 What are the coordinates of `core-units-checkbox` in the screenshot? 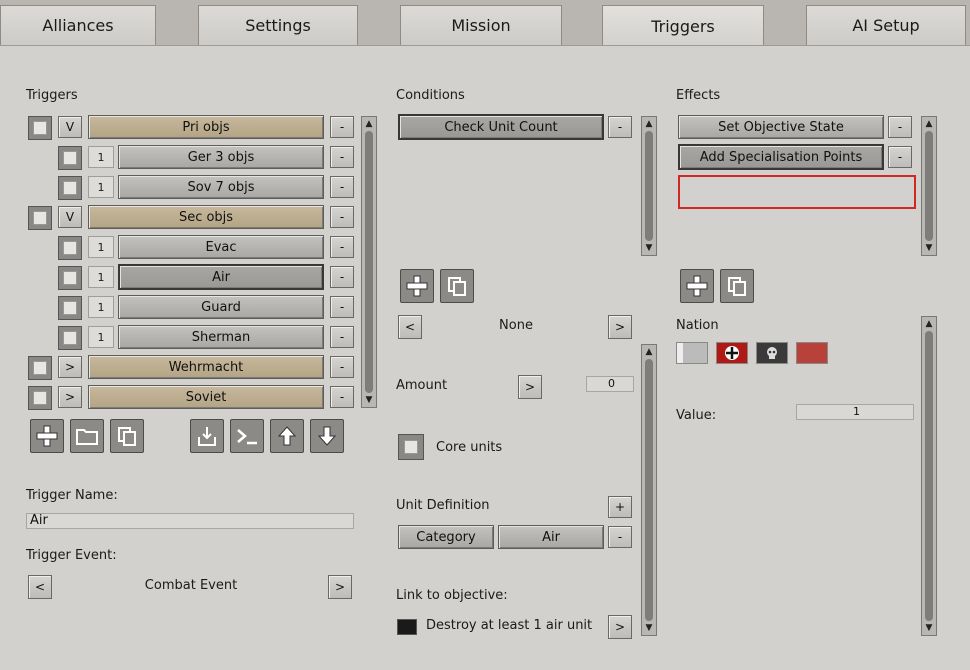 It's located at (411, 447).